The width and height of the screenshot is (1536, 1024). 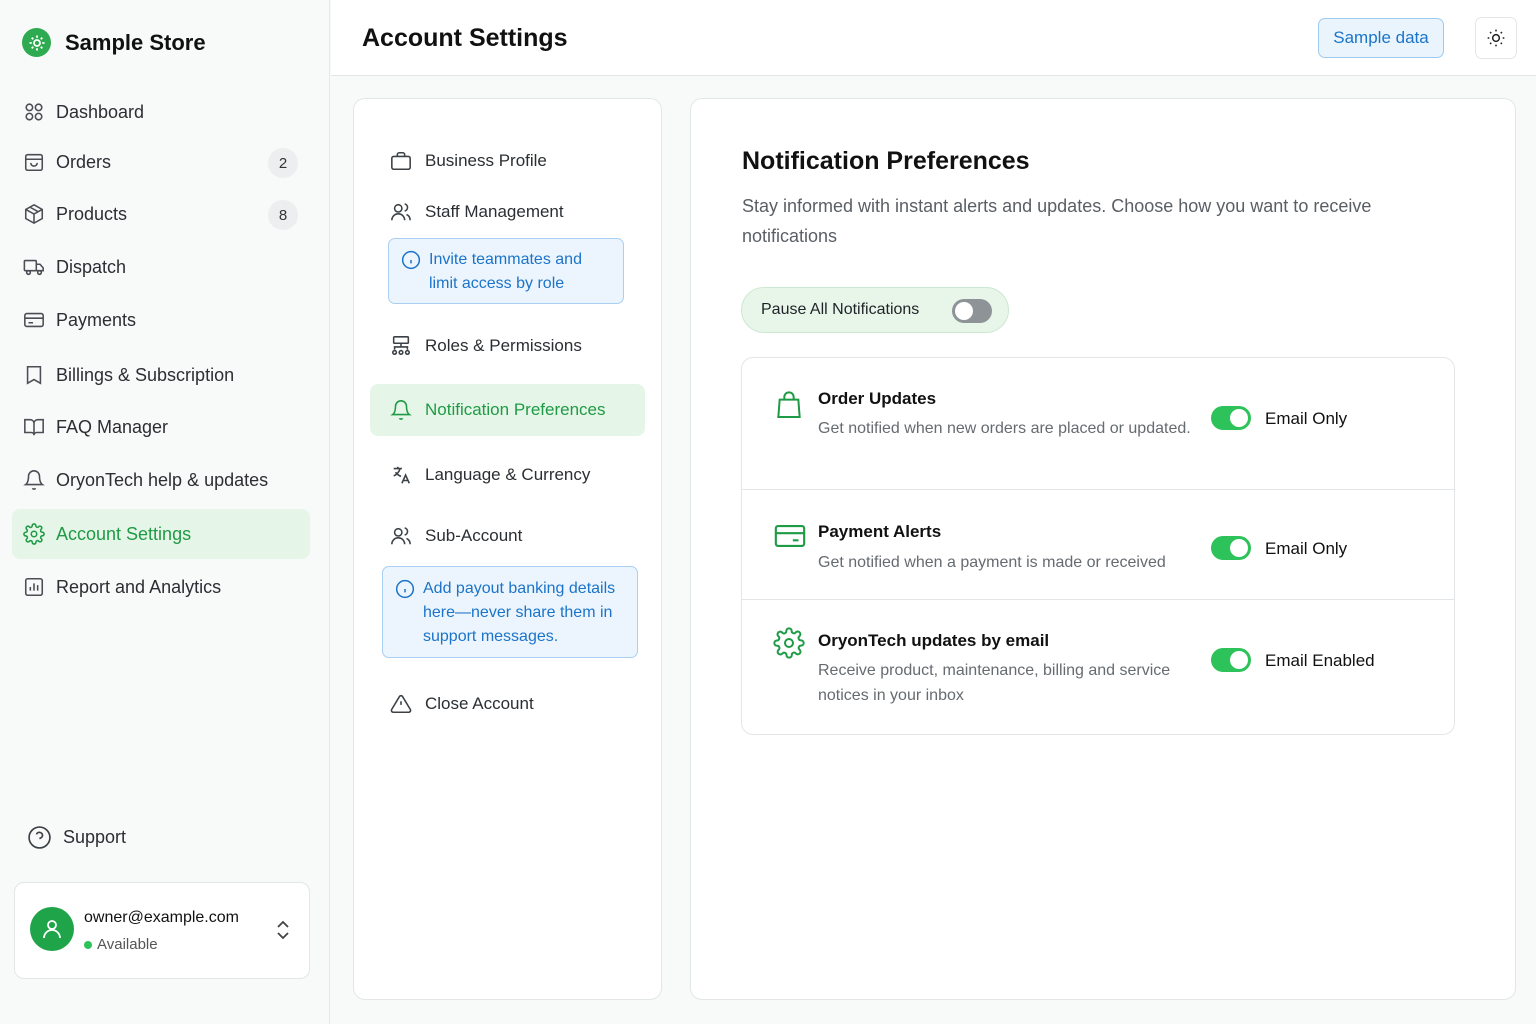 I want to click on sidebar-item-label: Payments, so click(x=96, y=319).